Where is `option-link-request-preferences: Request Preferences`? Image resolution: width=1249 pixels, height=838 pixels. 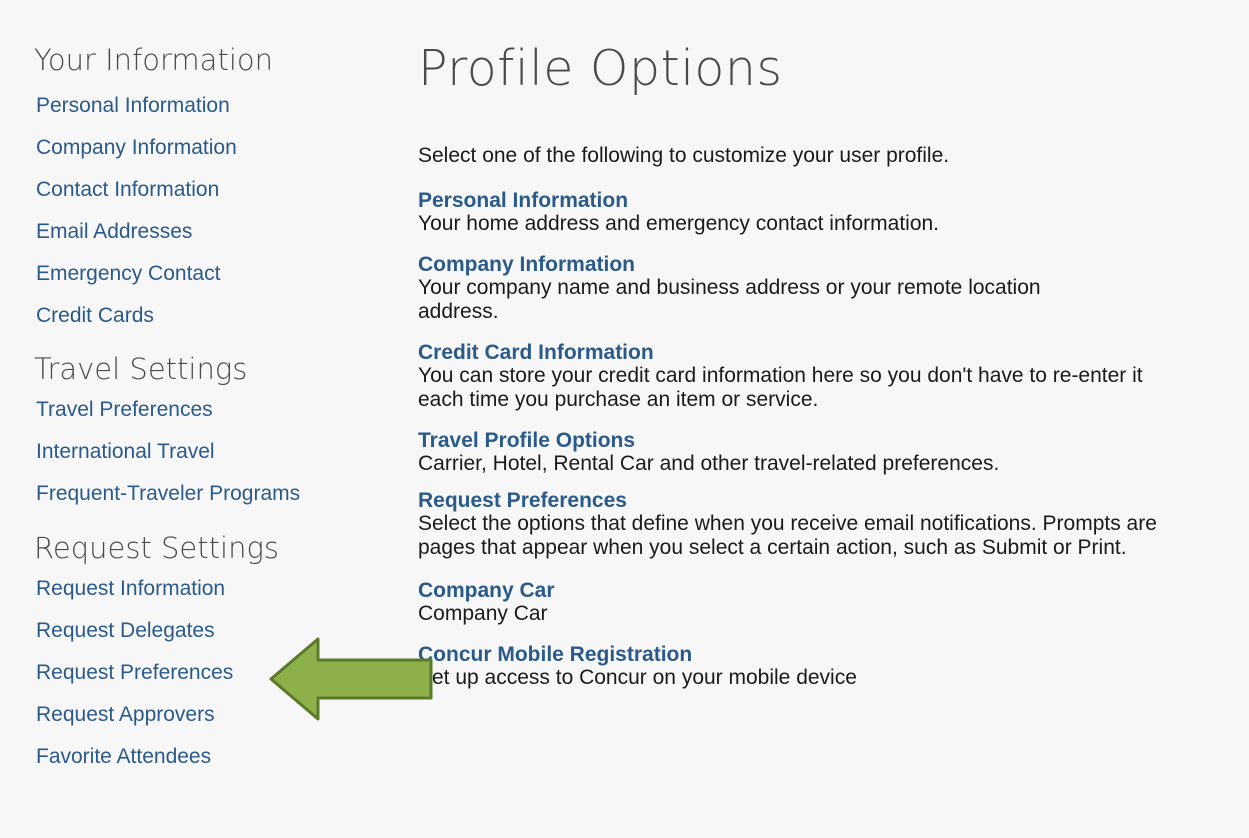 option-link-request-preferences: Request Preferences is located at coordinates (818, 500).